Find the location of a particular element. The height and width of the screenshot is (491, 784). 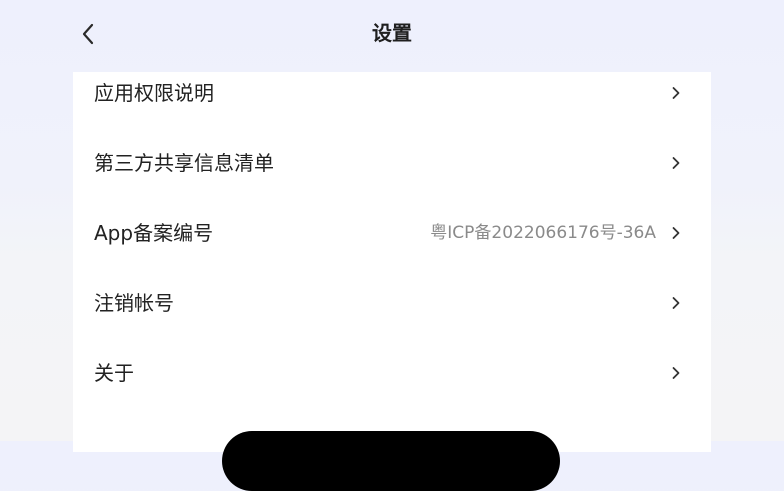

settings-item-value: 粤ICP备2022066176号-36A is located at coordinates (543, 233).